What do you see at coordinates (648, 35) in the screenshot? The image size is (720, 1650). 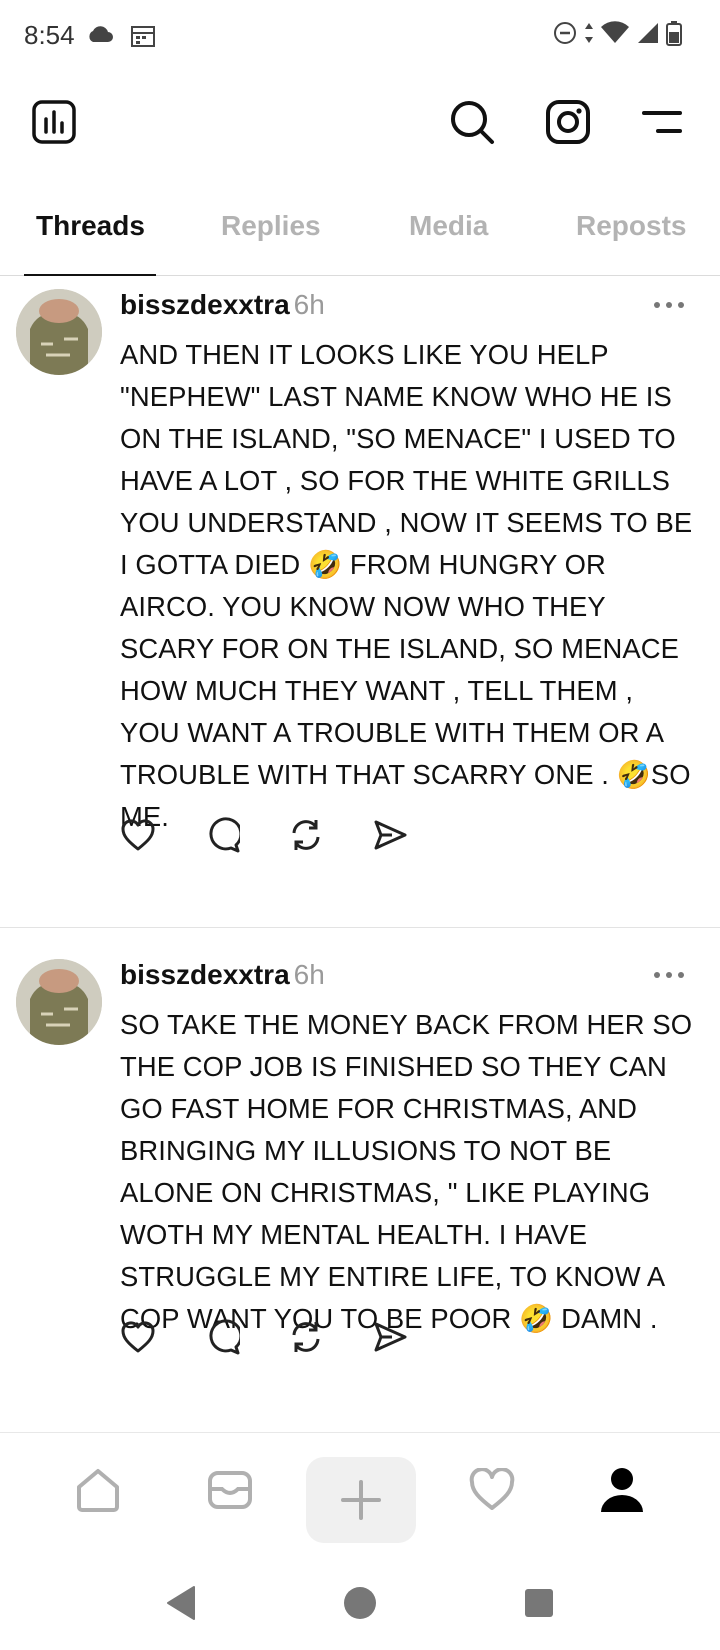 I see `signal-icon` at bounding box center [648, 35].